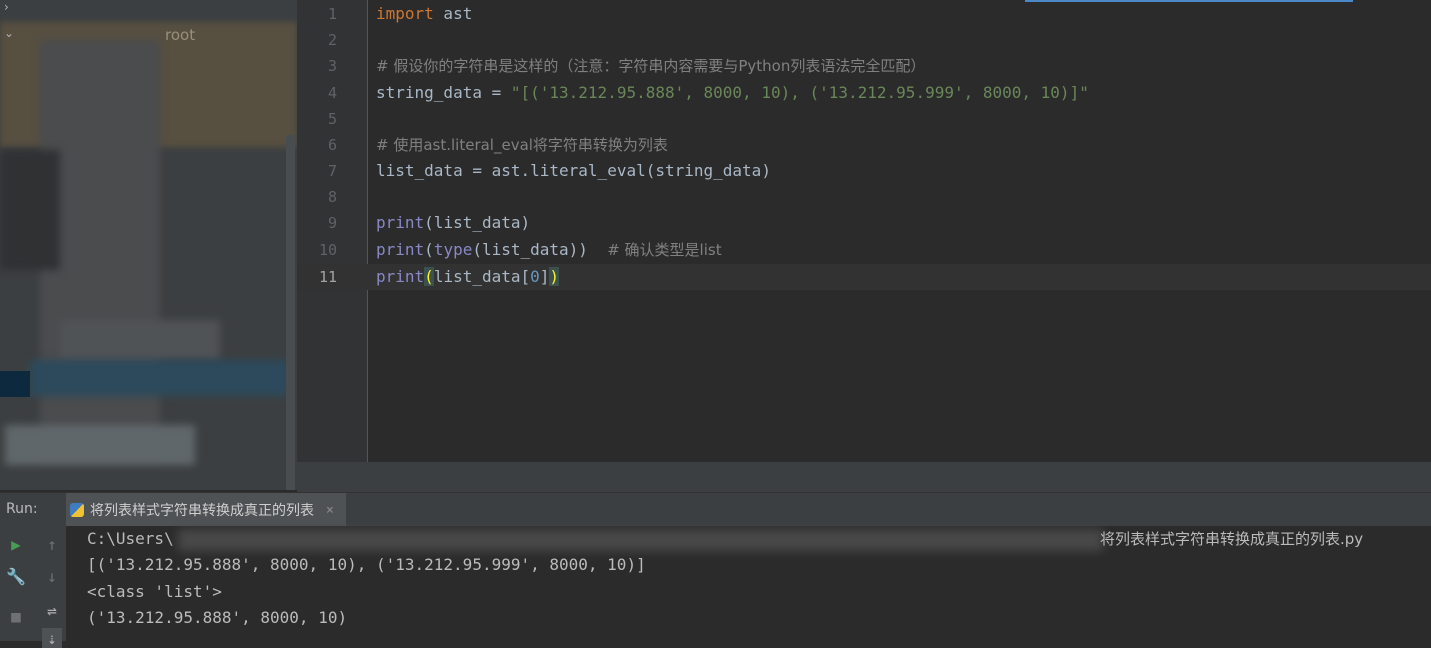 The image size is (1431, 648). I want to click on project-root-label: root, so click(180, 35).